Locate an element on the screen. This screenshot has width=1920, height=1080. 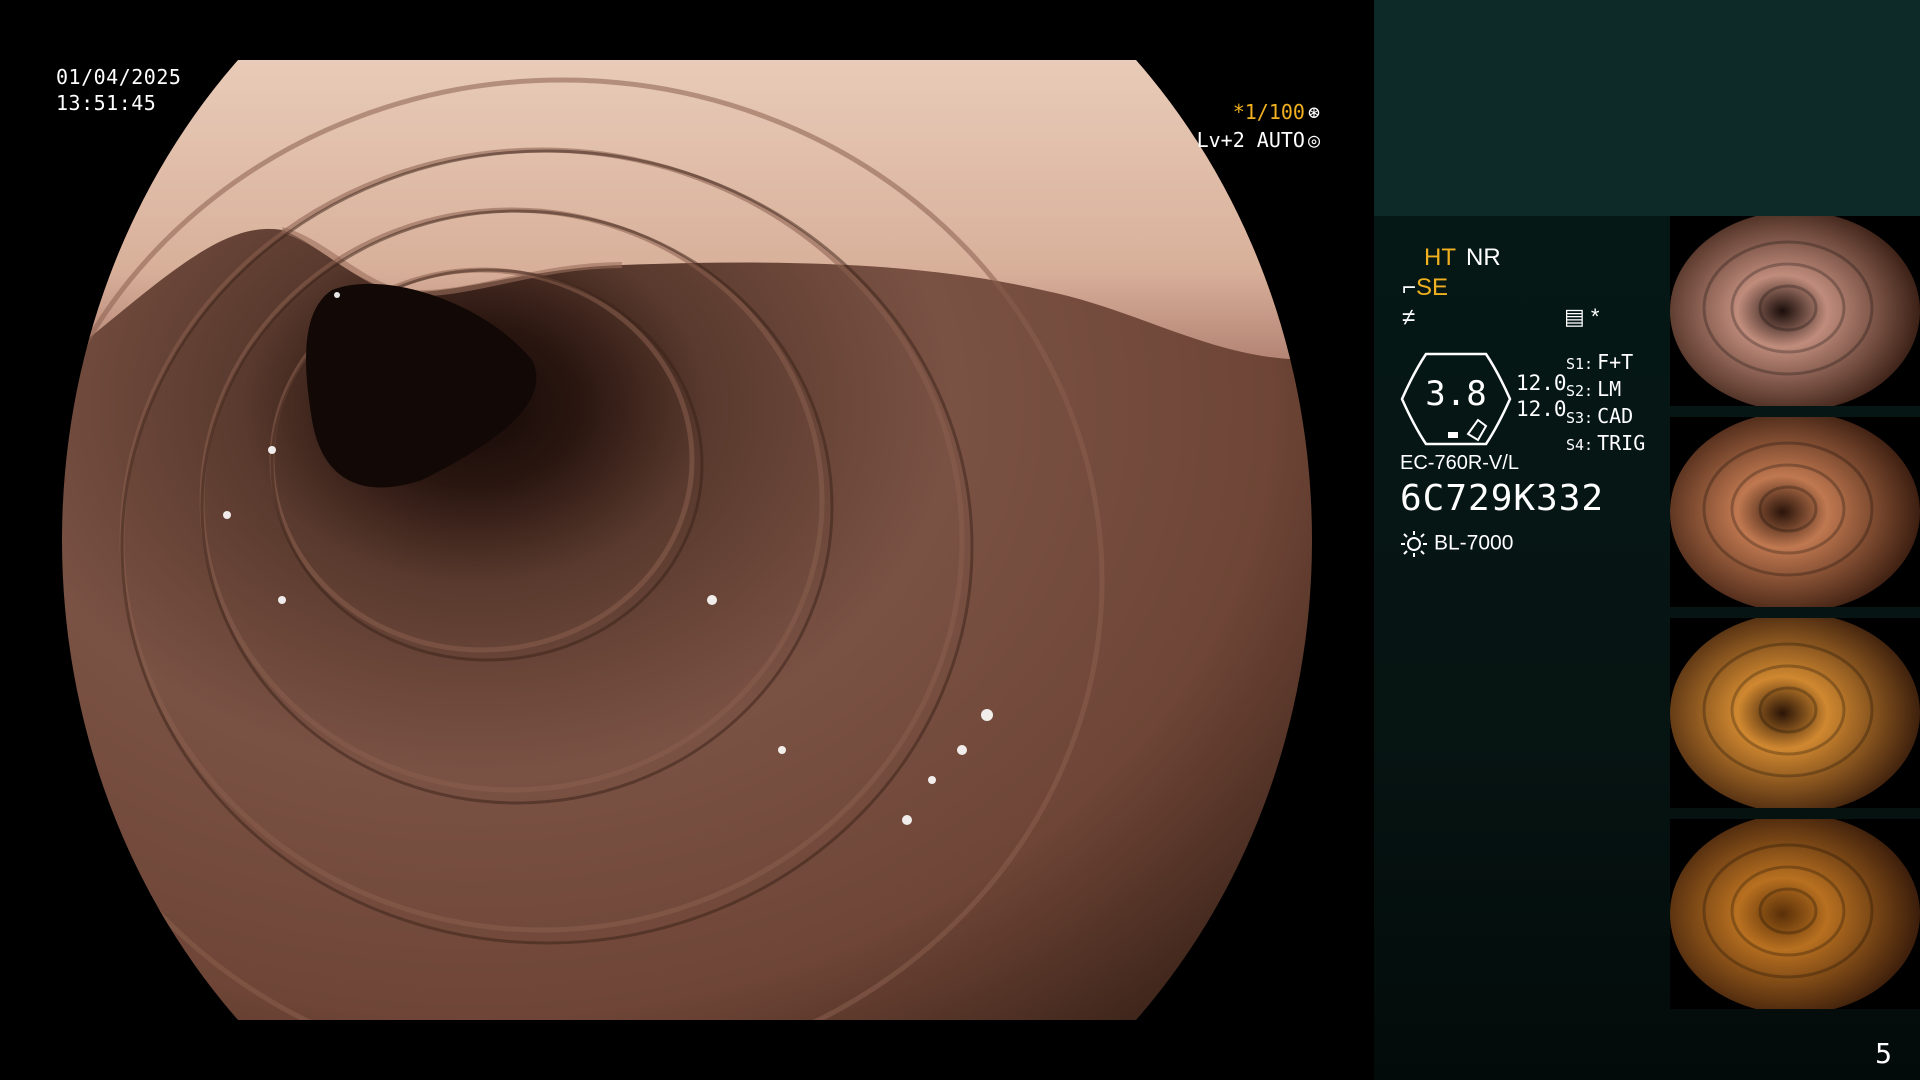
se-status: ⌐SE is located at coordinates (1425, 288).